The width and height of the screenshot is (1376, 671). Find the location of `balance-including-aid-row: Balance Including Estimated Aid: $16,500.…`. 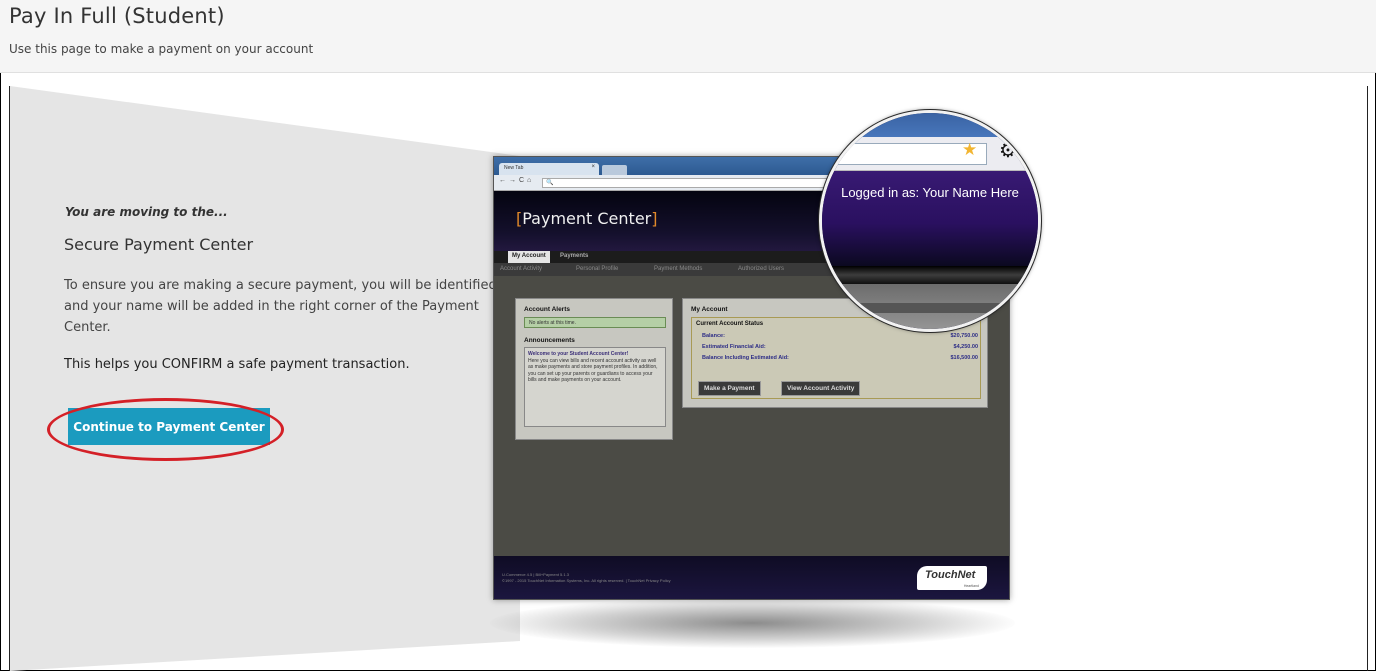

balance-including-aid-row: Balance Including Estimated Aid: $16,500.… is located at coordinates (840, 358).